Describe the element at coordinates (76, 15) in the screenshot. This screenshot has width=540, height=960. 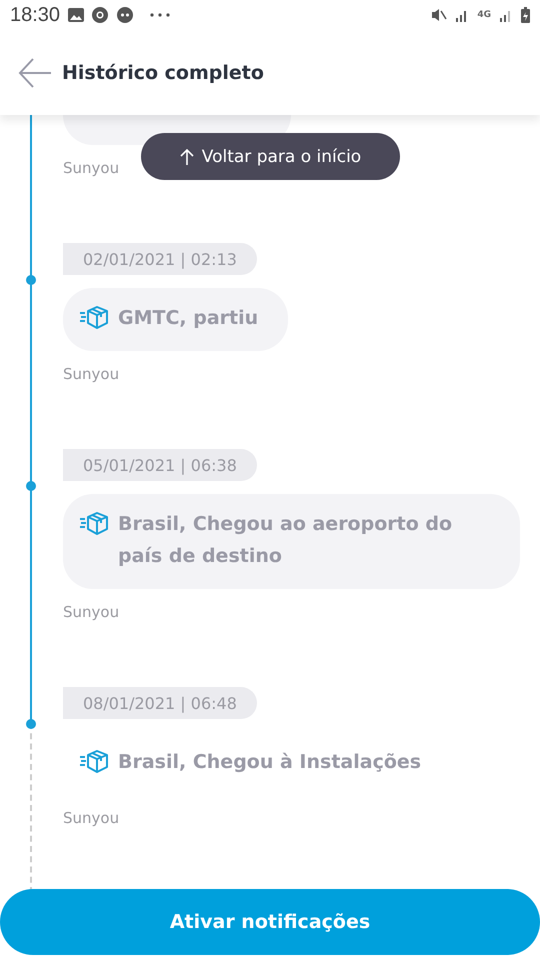
I see `image-icon` at that location.